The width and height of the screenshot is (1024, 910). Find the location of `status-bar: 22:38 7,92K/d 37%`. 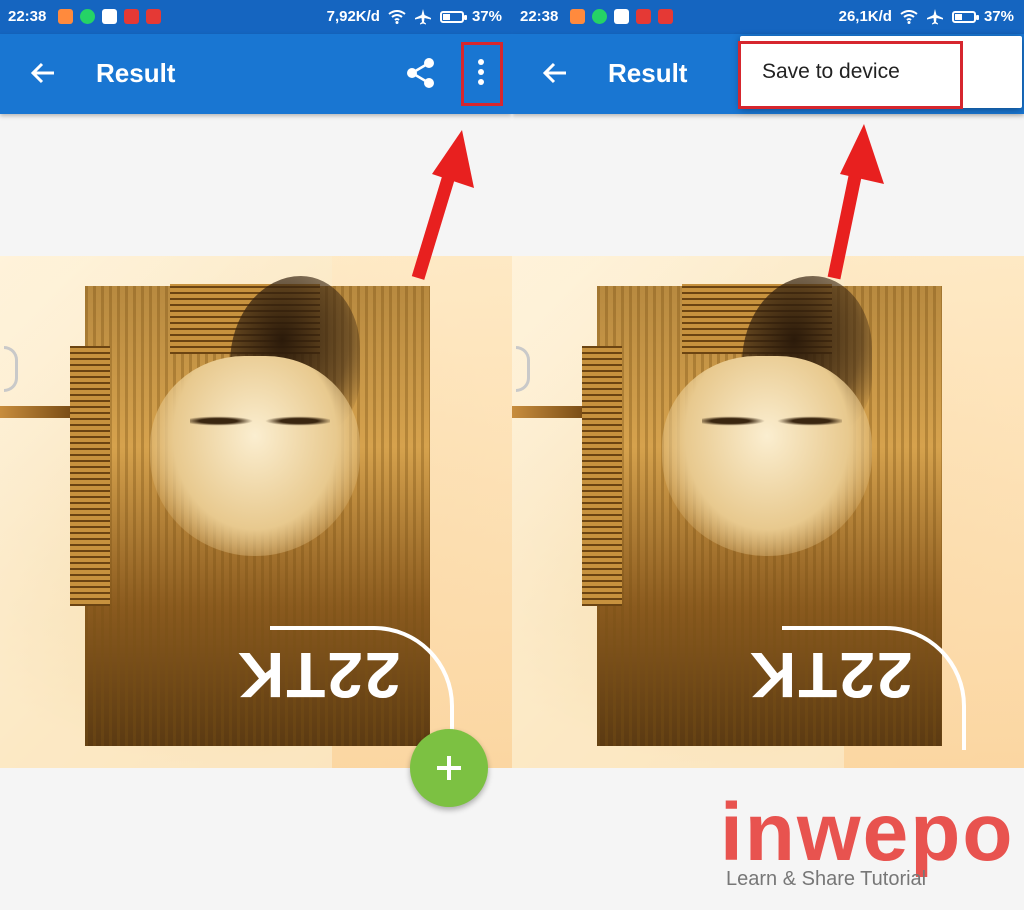

status-bar: 22:38 7,92K/d 37% is located at coordinates (256, 17).